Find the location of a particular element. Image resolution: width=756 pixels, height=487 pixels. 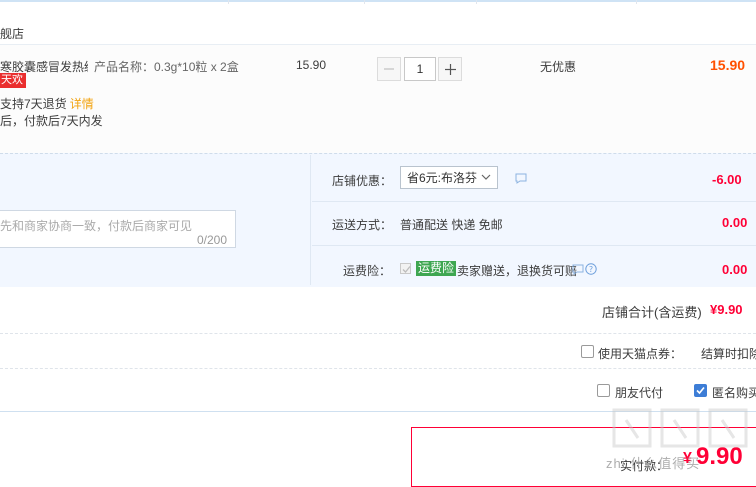

delivery-amount: 0.00 is located at coordinates (735, 222).